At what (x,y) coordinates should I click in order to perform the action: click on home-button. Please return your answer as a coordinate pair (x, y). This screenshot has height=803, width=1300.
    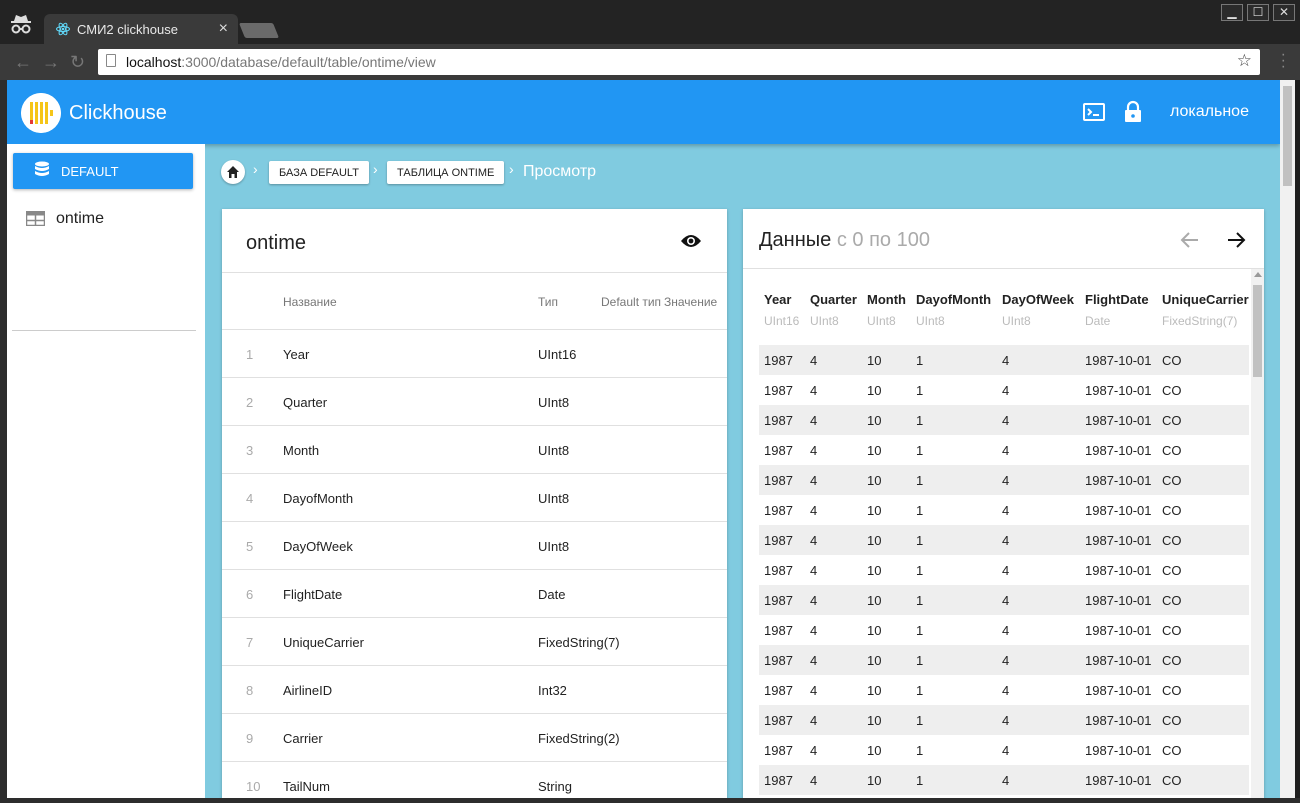
    Looking at the image, I should click on (233, 172).